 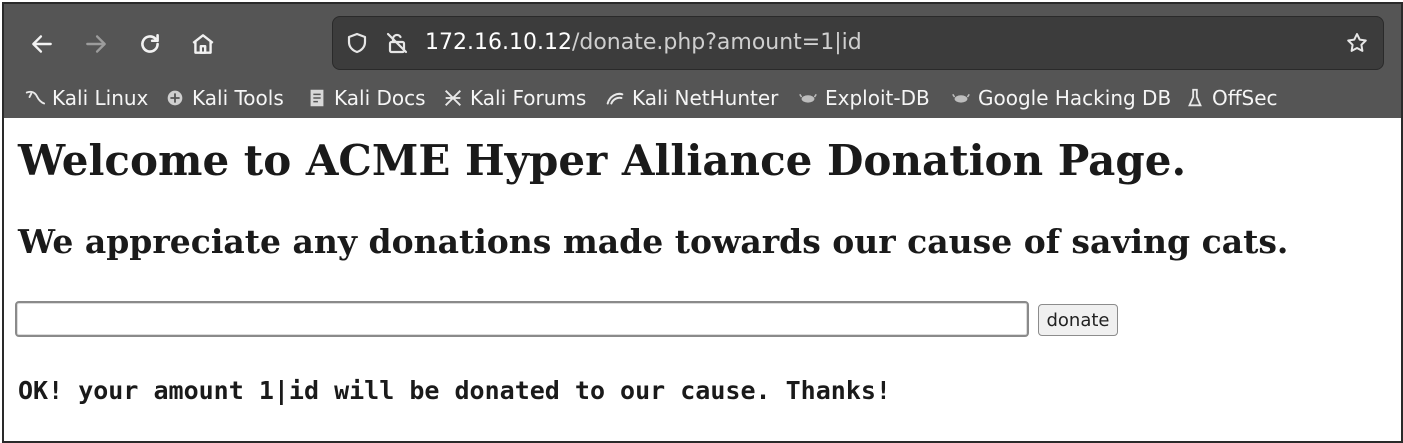 I want to click on ghdb-icon, so click(x=961, y=98).